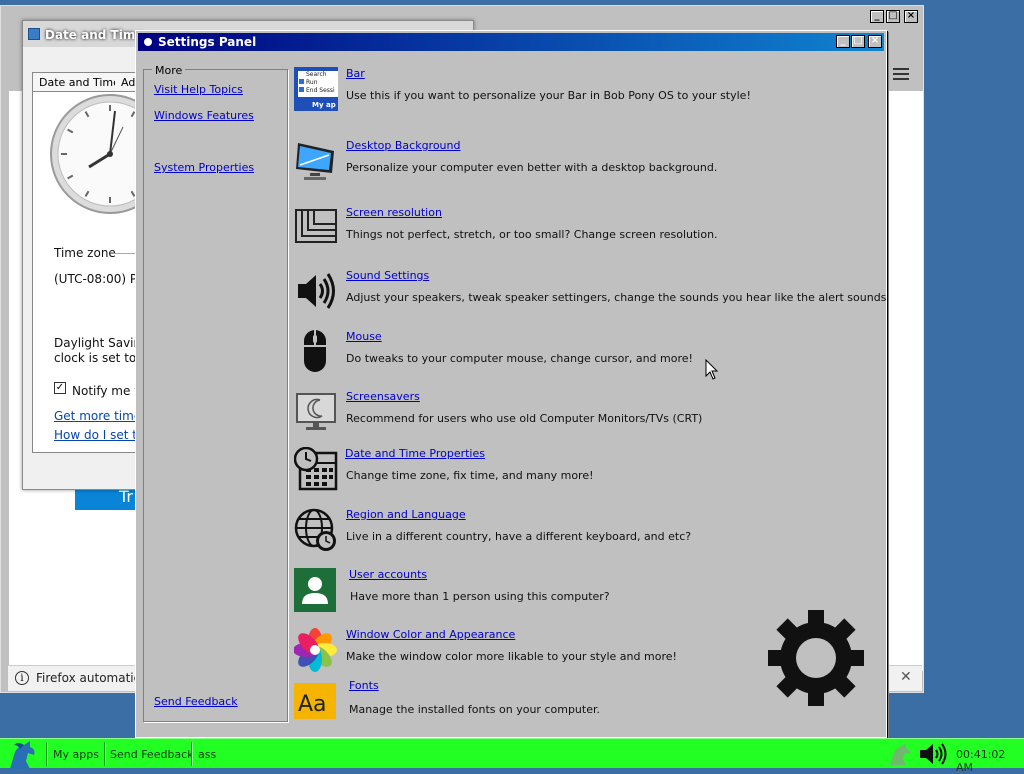  Describe the element at coordinates (935, 754) in the screenshot. I see `volume-tray-icon` at that location.